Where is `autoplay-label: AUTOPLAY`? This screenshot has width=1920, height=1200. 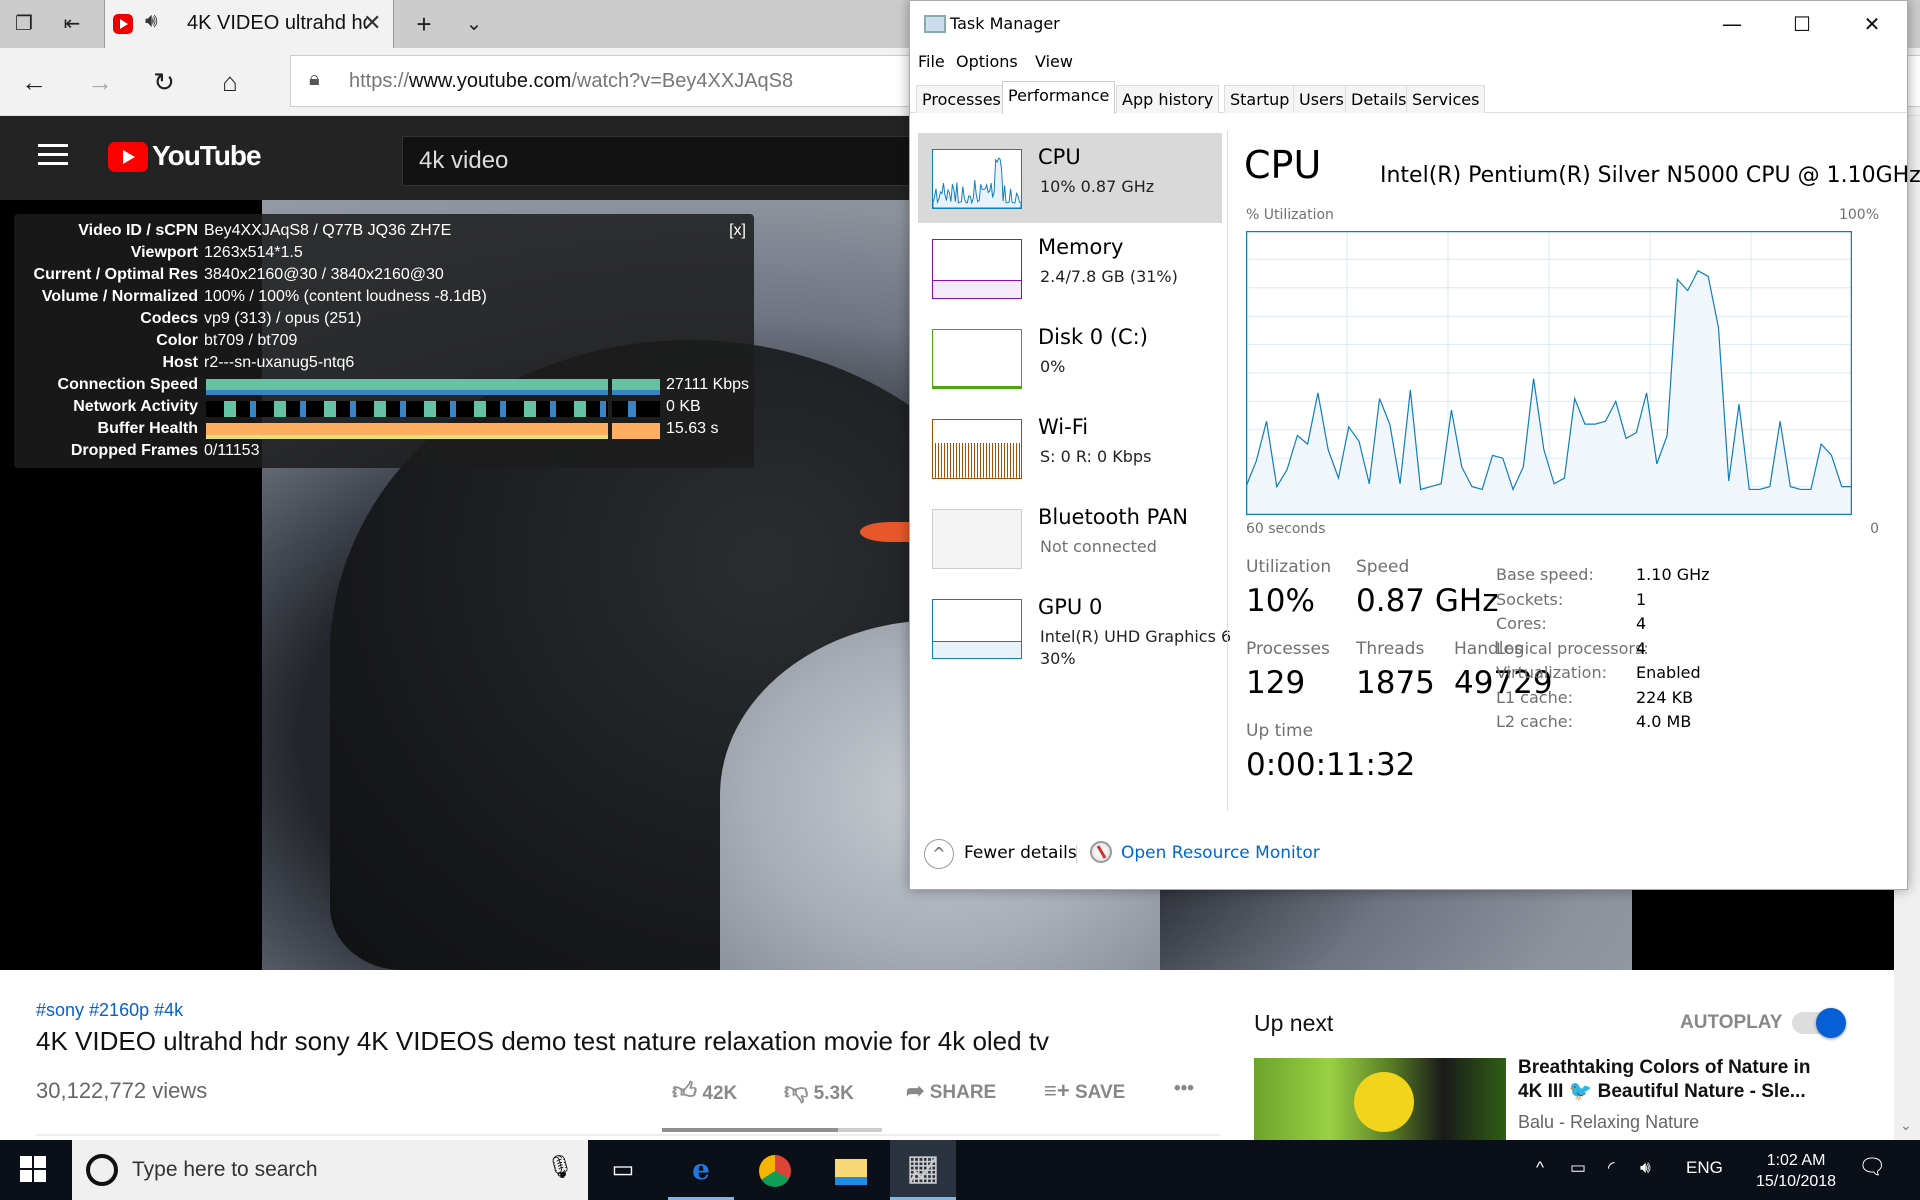 autoplay-label: AUTOPLAY is located at coordinates (1731, 1022).